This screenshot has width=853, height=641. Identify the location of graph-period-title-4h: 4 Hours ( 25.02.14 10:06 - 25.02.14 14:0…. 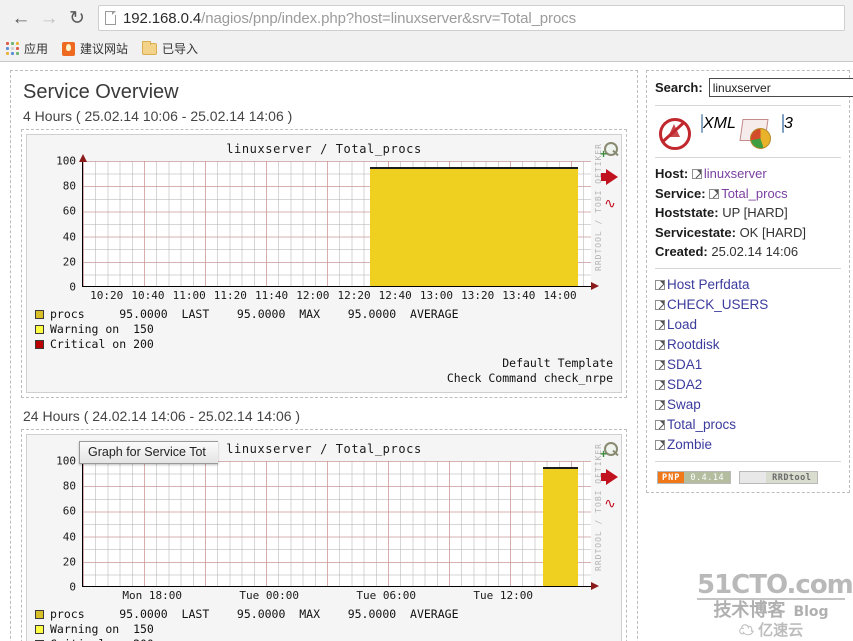
(158, 116).